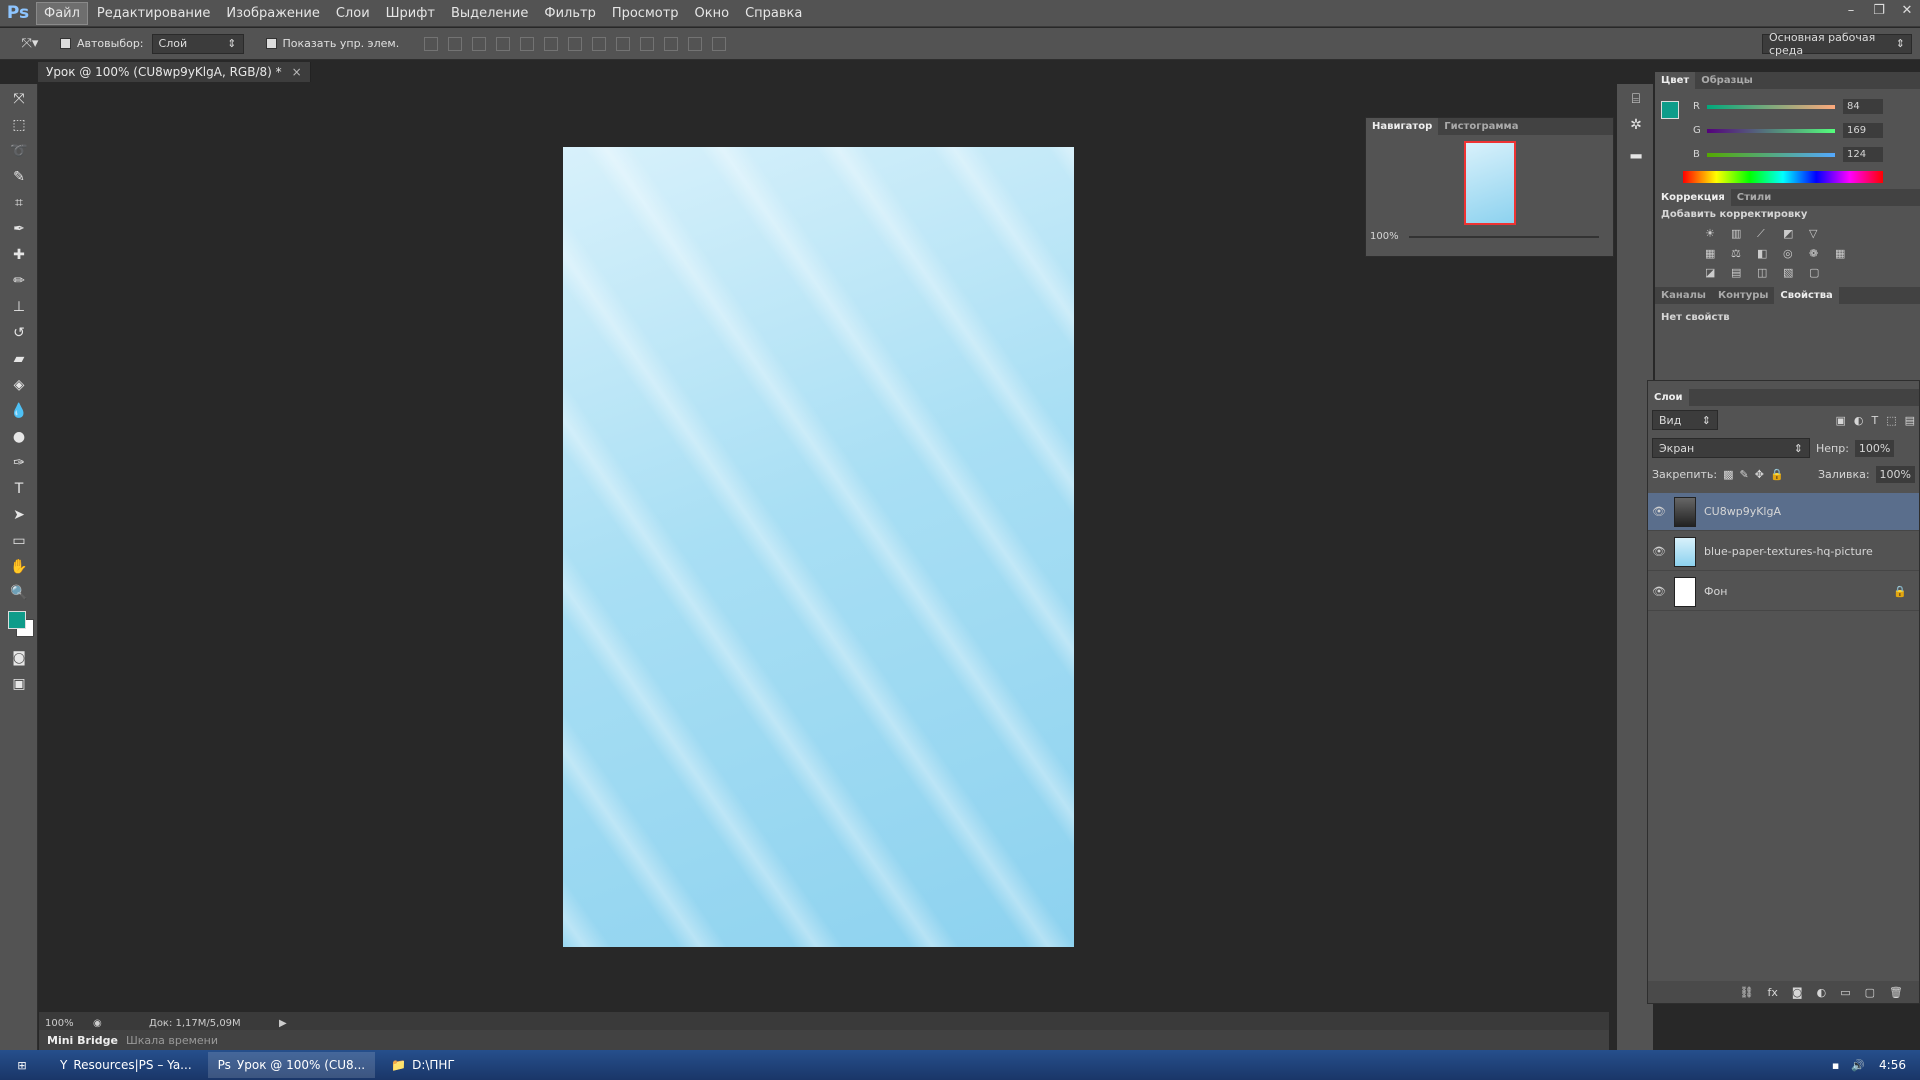 The height and width of the screenshot is (1080, 1920). Describe the element at coordinates (1793, 272) in the screenshot. I see `gradient-map-icon: ▧` at that location.